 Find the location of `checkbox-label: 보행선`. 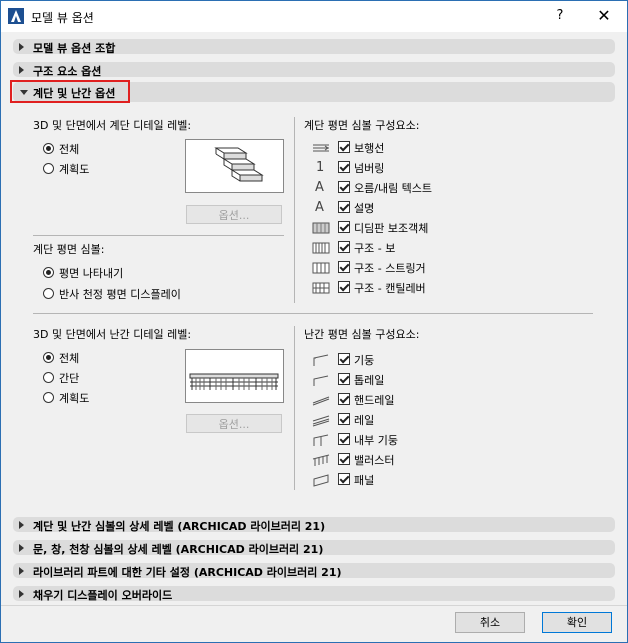

checkbox-label: 보행선 is located at coordinates (369, 148).